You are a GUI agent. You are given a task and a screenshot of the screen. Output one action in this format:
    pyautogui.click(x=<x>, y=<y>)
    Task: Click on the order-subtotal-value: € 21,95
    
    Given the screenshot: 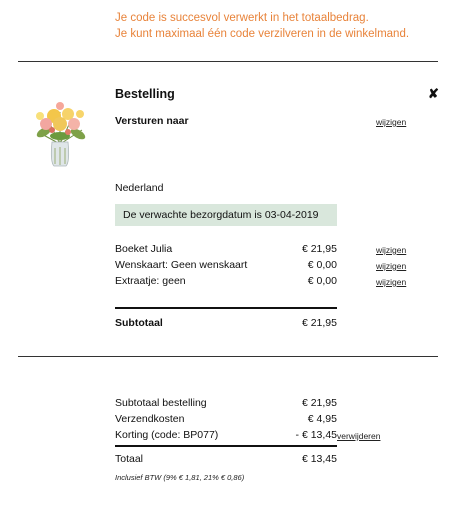 What is the action you would take?
    pyautogui.click(x=319, y=323)
    